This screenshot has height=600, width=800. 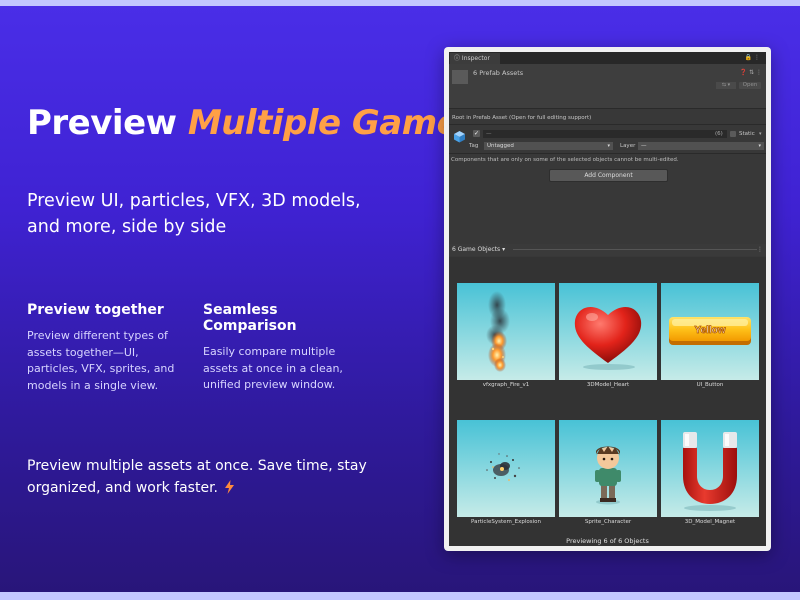 What do you see at coordinates (608, 338) in the screenshot?
I see `heart-model-icon` at bounding box center [608, 338].